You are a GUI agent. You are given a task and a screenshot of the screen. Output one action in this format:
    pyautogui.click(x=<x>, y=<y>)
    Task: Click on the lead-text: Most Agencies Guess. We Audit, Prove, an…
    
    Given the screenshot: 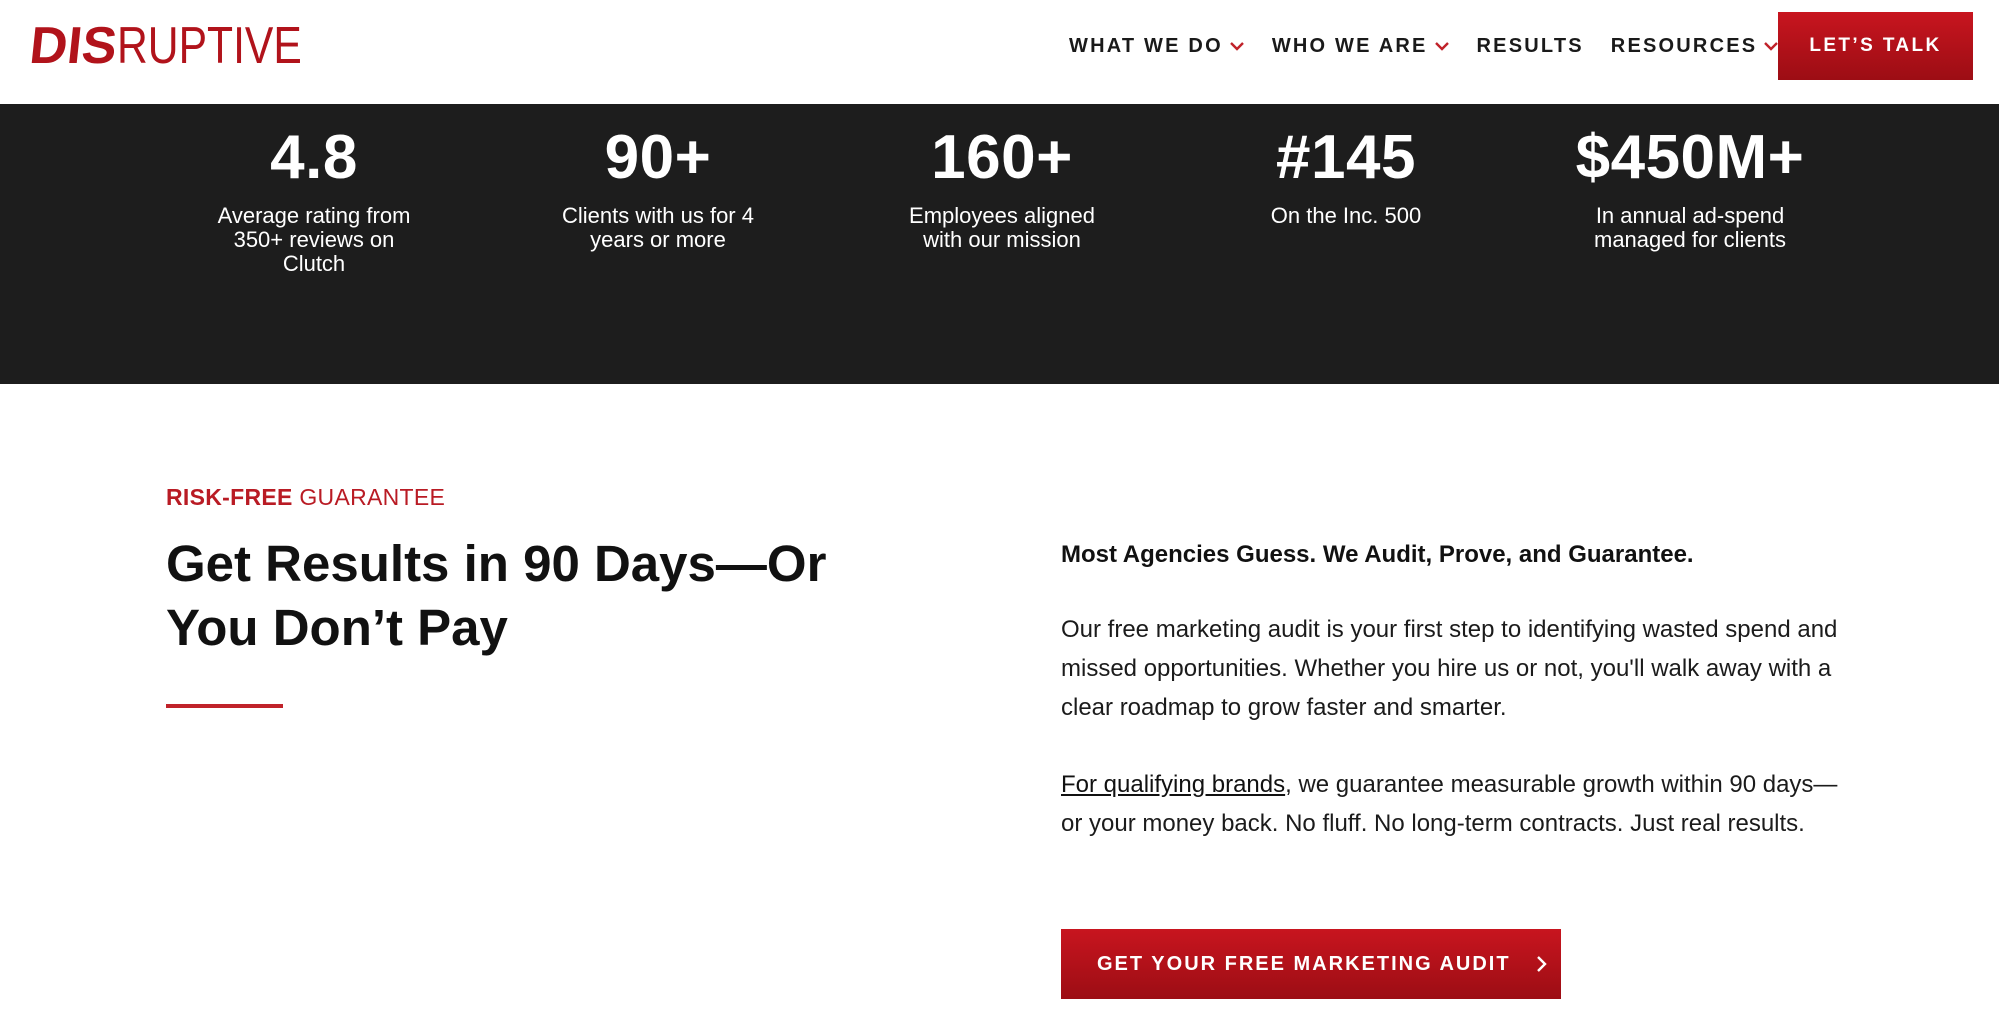 What is the action you would take?
    pyautogui.click(x=1377, y=554)
    